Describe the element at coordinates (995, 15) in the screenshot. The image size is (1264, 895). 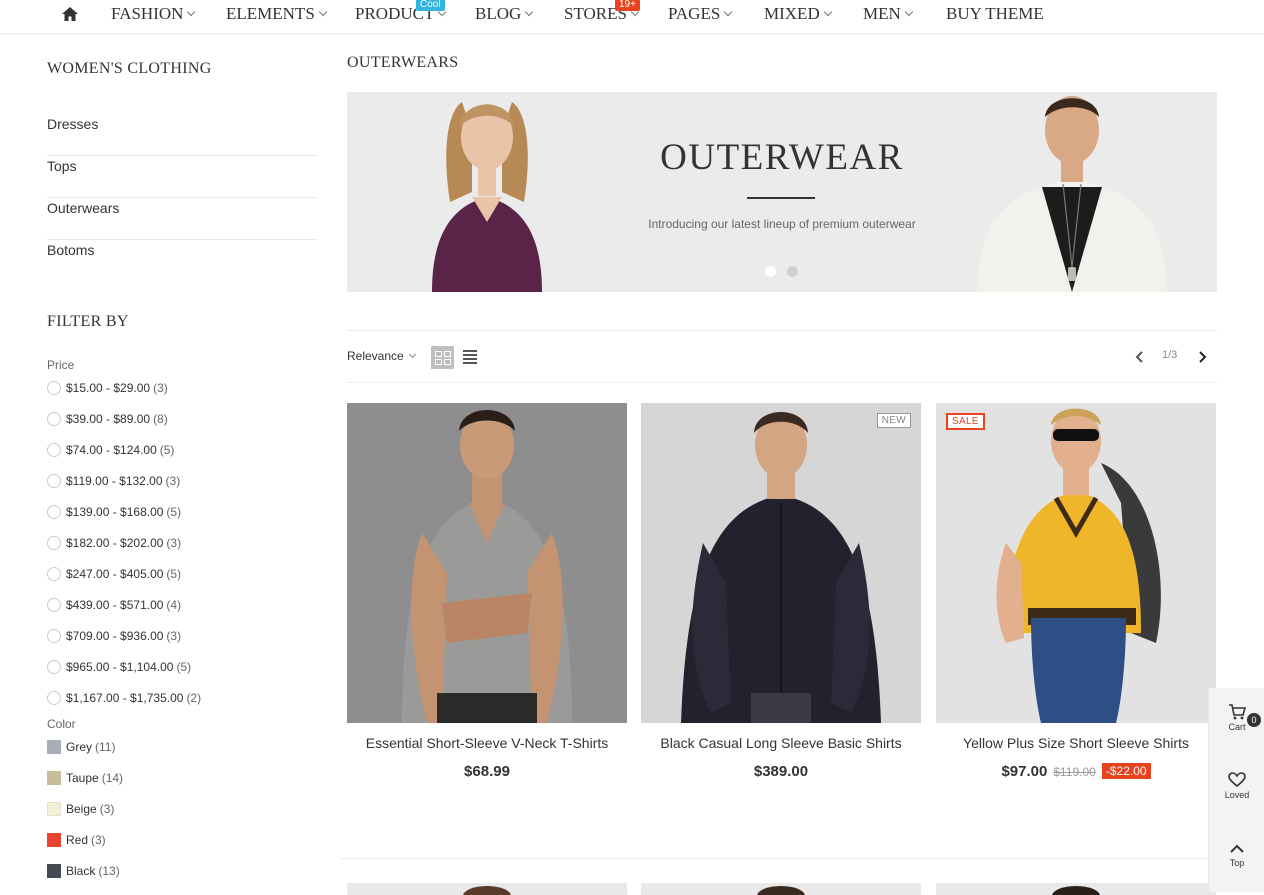
I see `nav-item-buy-theme: BUY THEME` at that location.